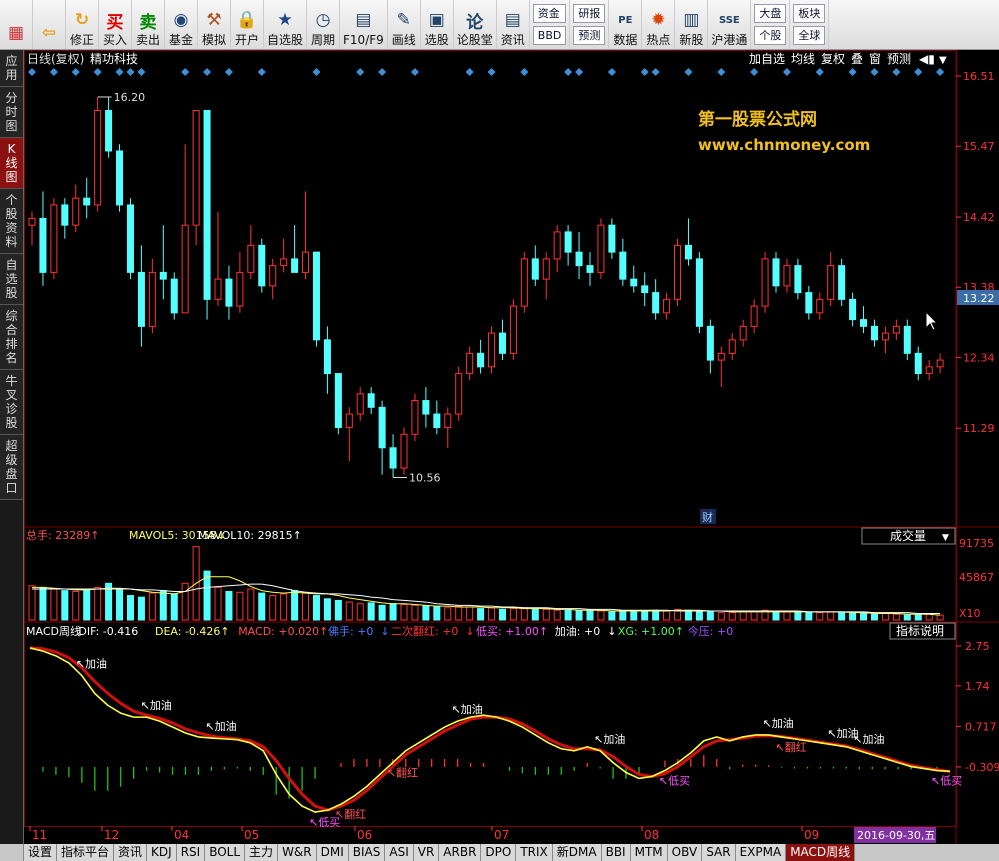 Image resolution: width=999 pixels, height=861 pixels. What do you see at coordinates (162, 852) in the screenshot?
I see `indicator-tab: KDJ` at bounding box center [162, 852].